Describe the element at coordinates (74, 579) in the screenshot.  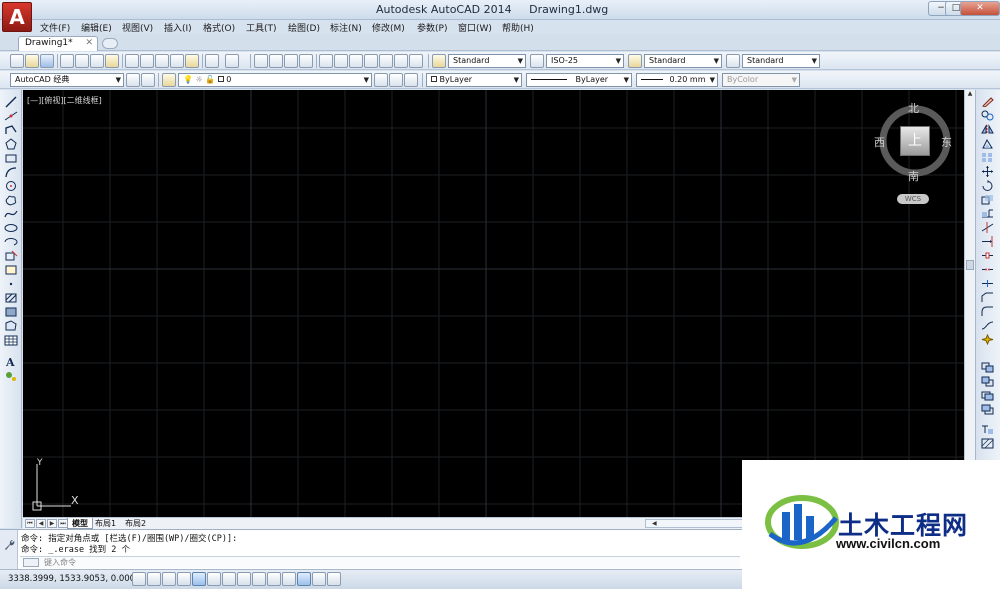
I see `coordinate-readout: 3338.3999, 1533.9053, 0.0000` at that location.